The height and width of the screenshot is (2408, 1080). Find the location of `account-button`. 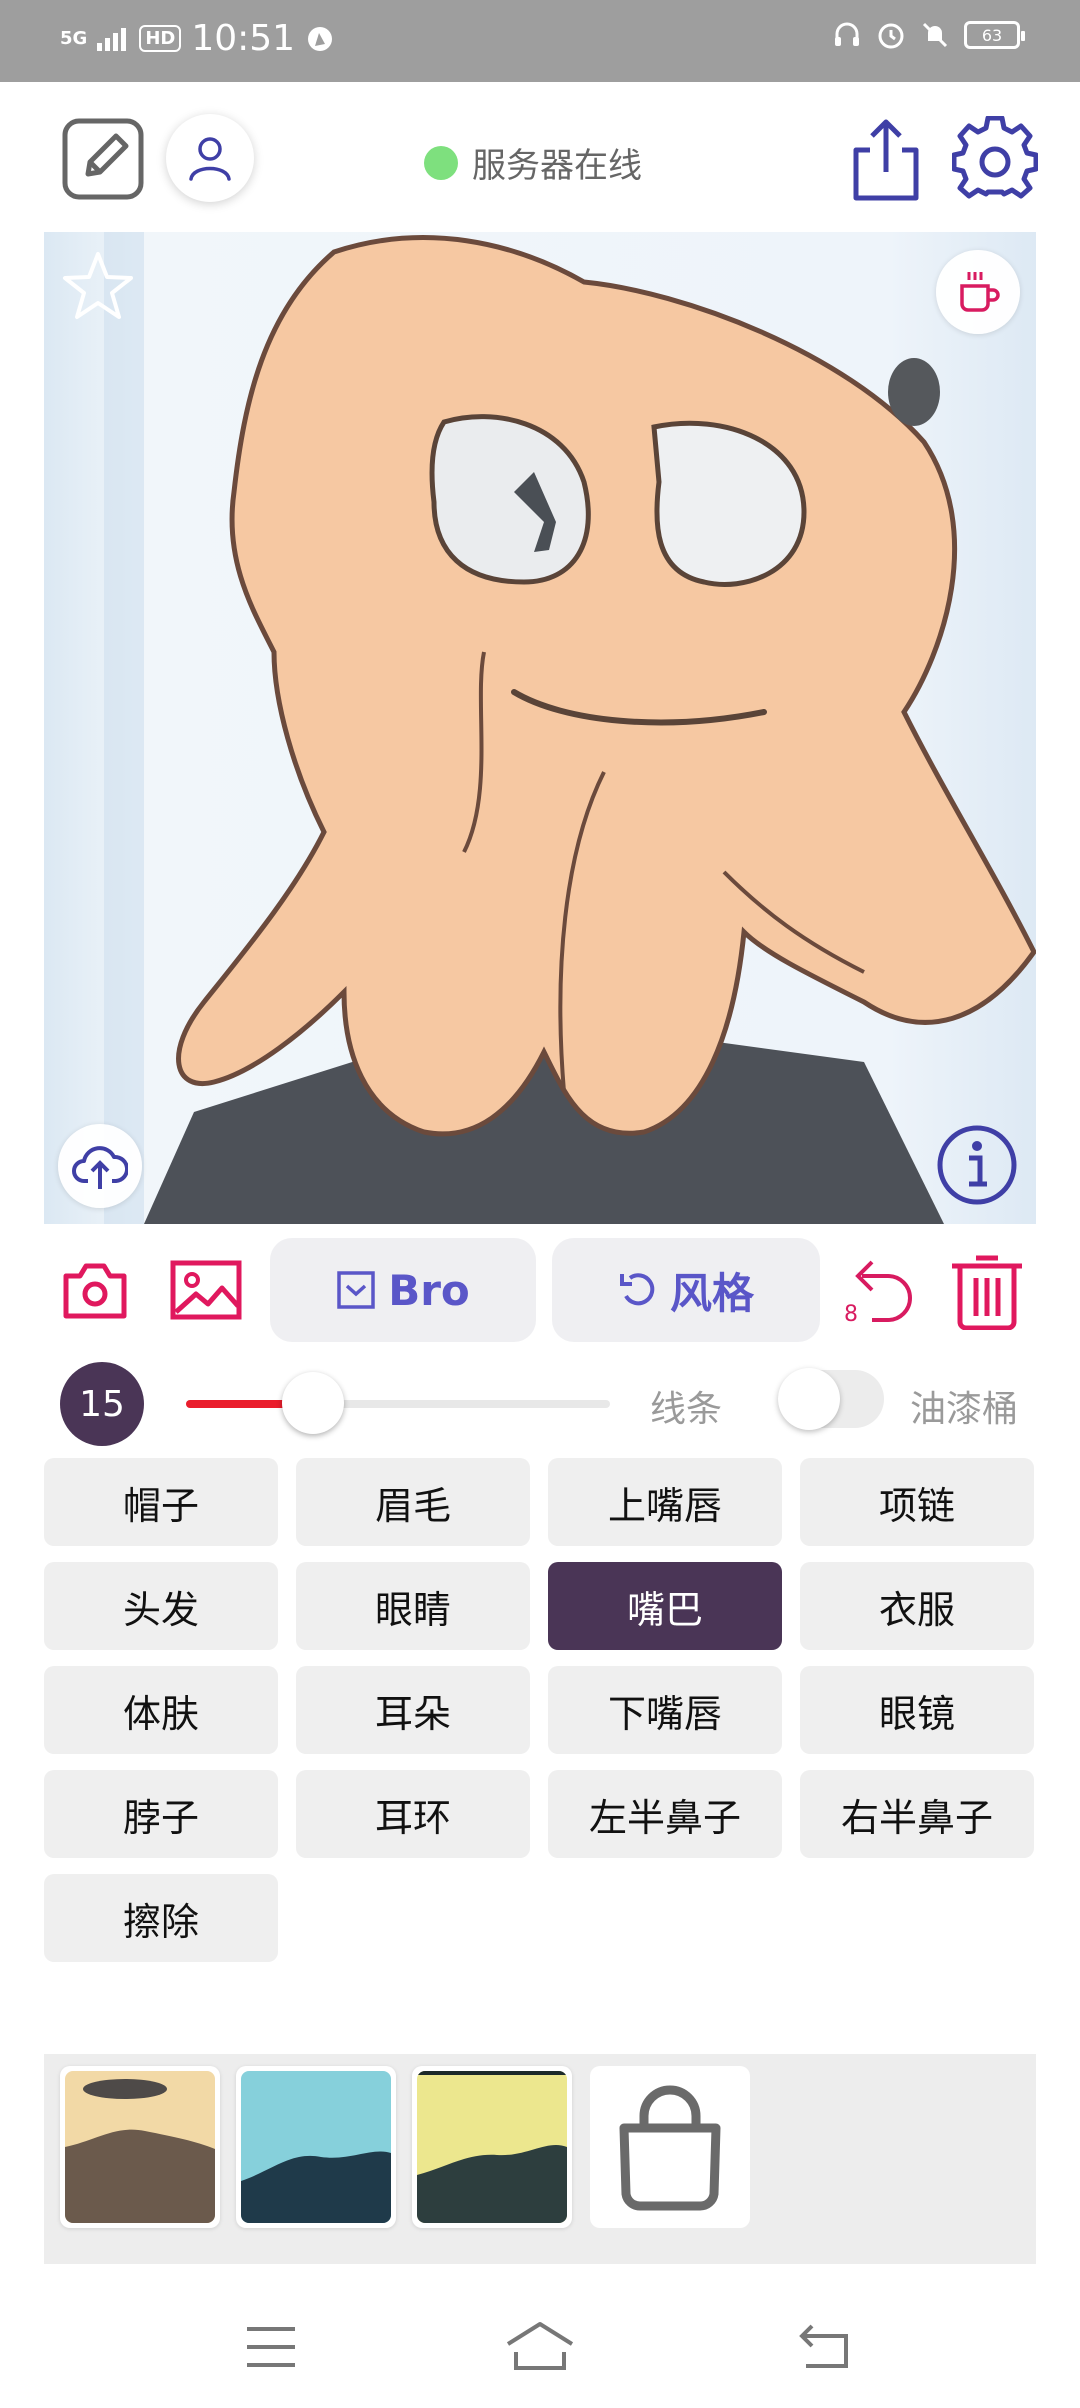

account-button is located at coordinates (210, 158).